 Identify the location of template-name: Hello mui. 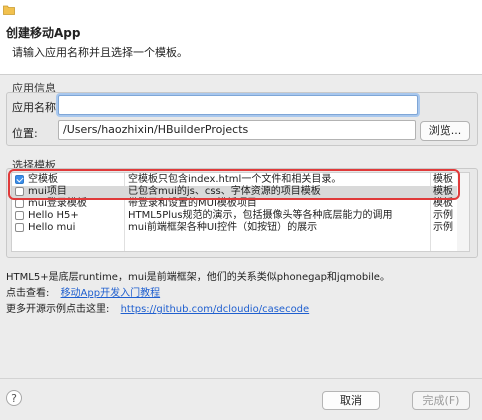
(52, 227).